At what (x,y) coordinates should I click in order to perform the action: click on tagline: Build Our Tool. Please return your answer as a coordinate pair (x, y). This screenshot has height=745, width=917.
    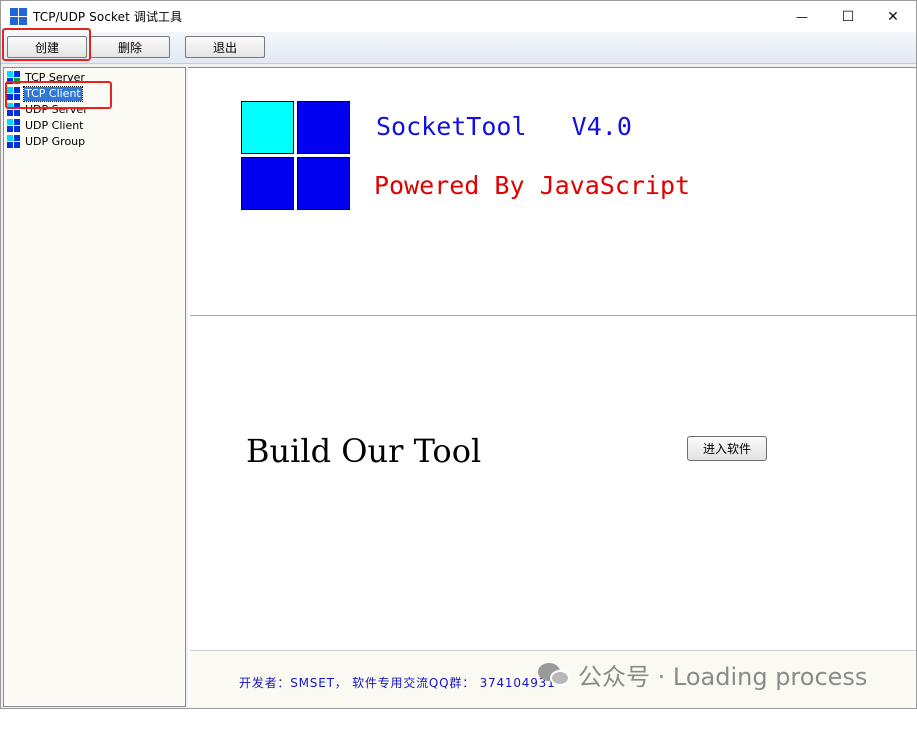
    Looking at the image, I should click on (364, 451).